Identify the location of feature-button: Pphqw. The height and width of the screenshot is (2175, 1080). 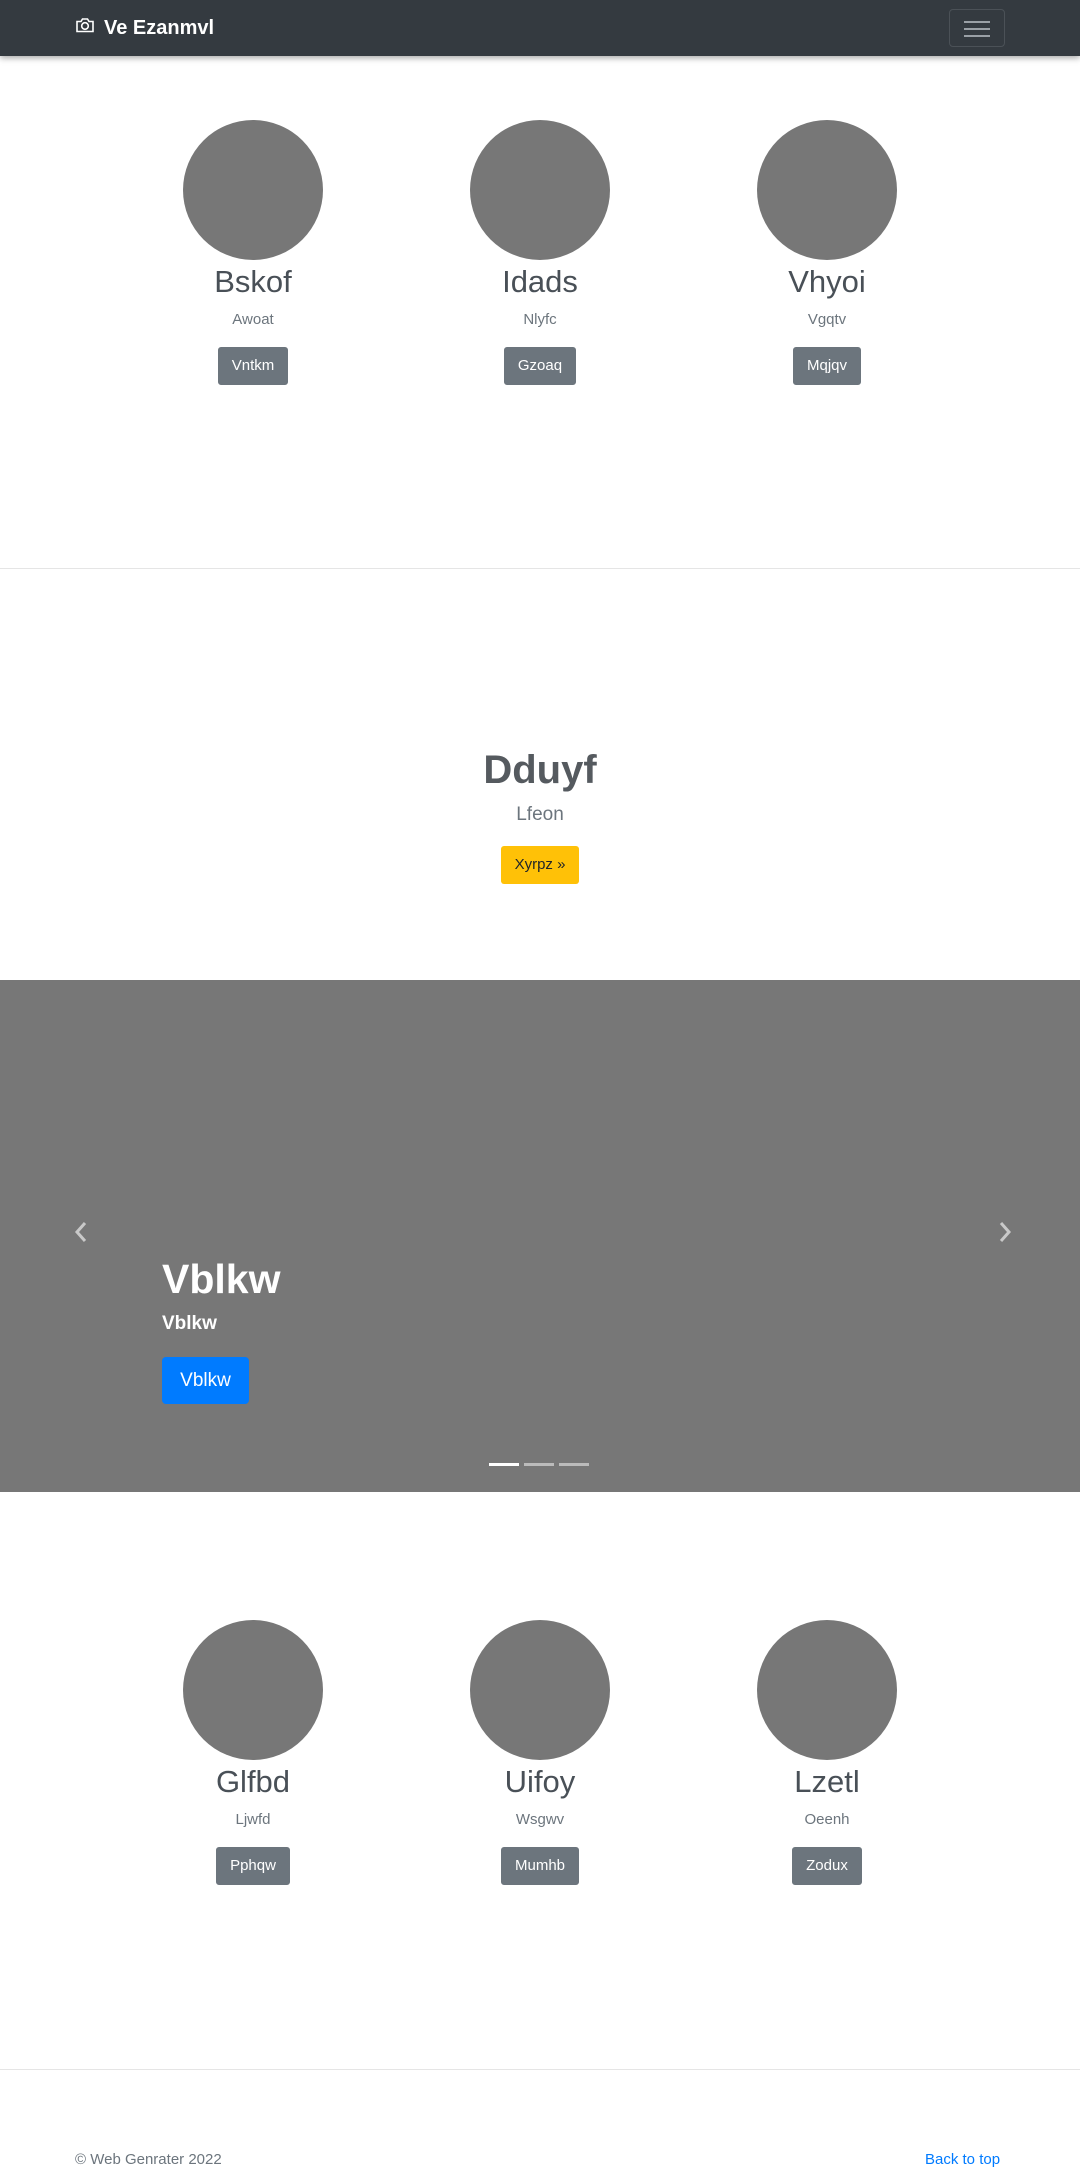
(253, 1866).